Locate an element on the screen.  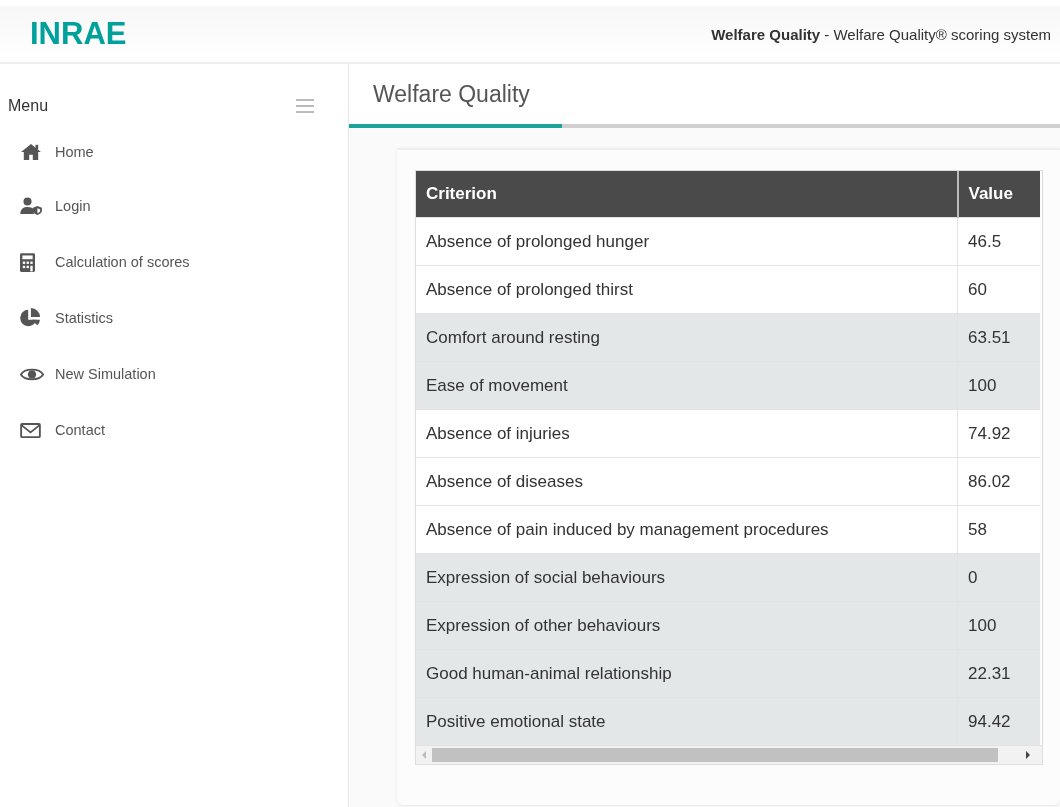
menu-title: Menu is located at coordinates (28, 106).